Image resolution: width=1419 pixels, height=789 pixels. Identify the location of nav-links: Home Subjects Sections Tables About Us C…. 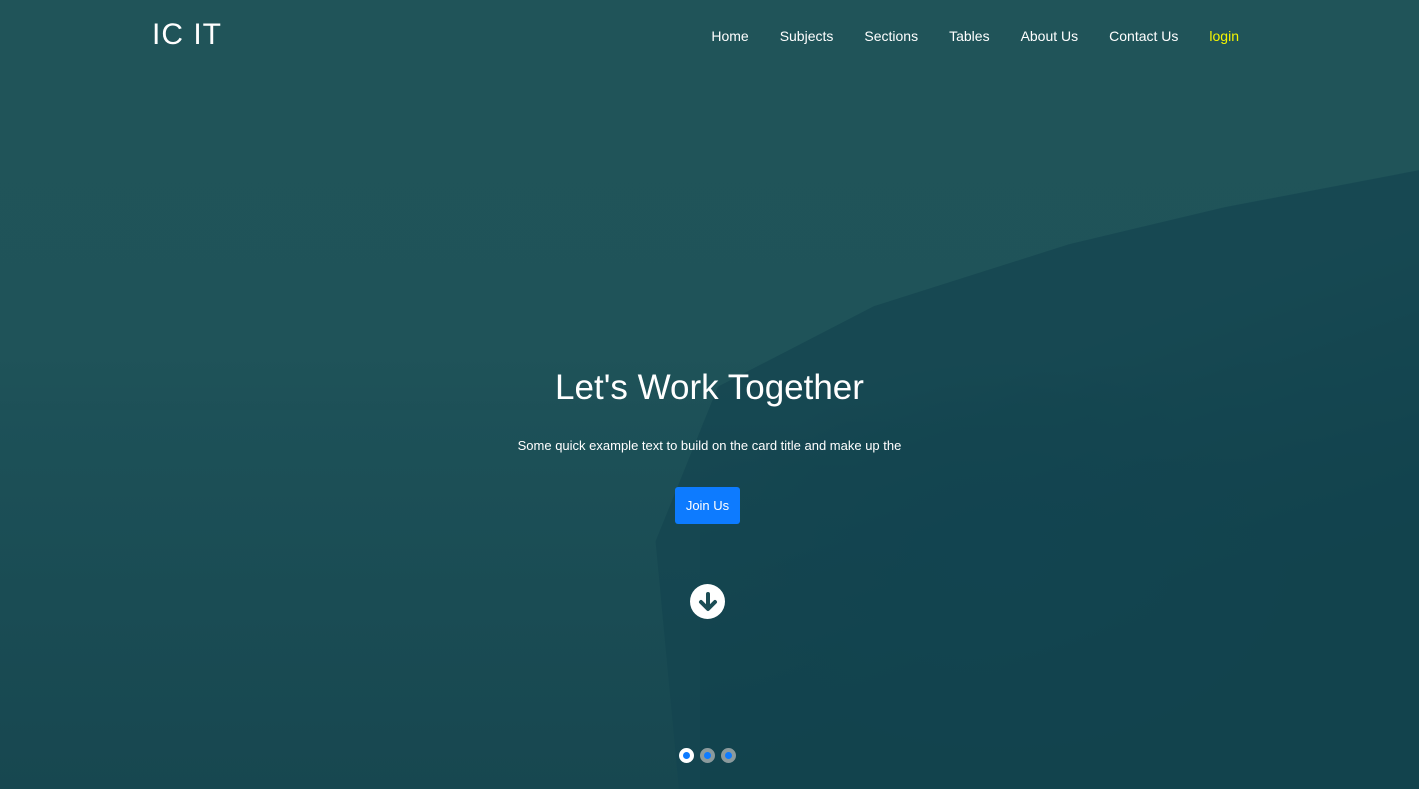
(975, 36).